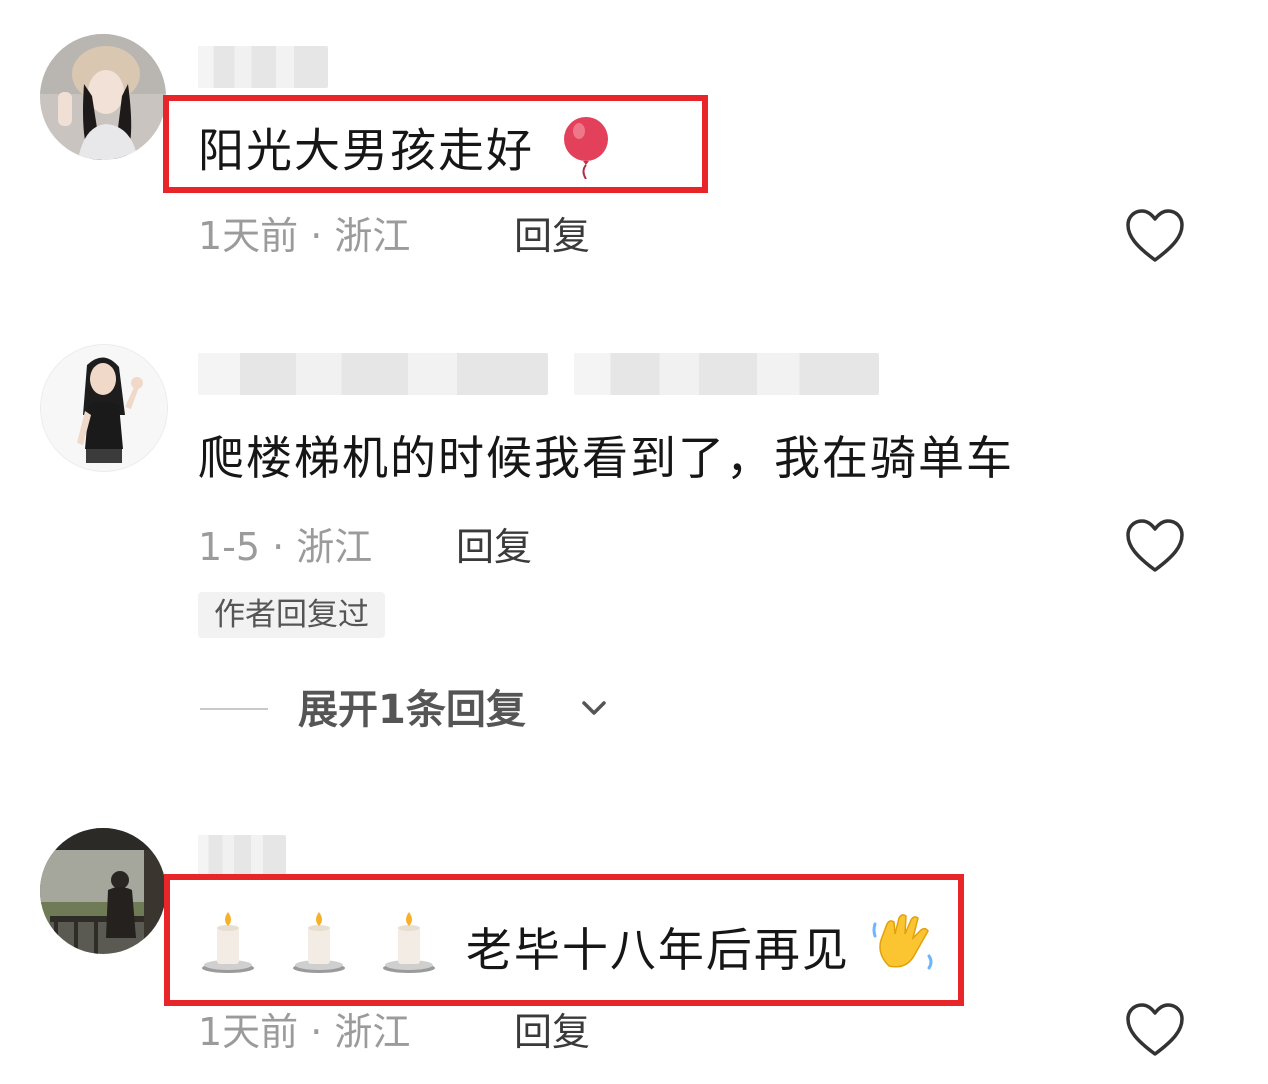 The width and height of the screenshot is (1268, 1084). Describe the element at coordinates (657, 950) in the screenshot. I see `comment-text-content: 老毕十八年后再见` at that location.